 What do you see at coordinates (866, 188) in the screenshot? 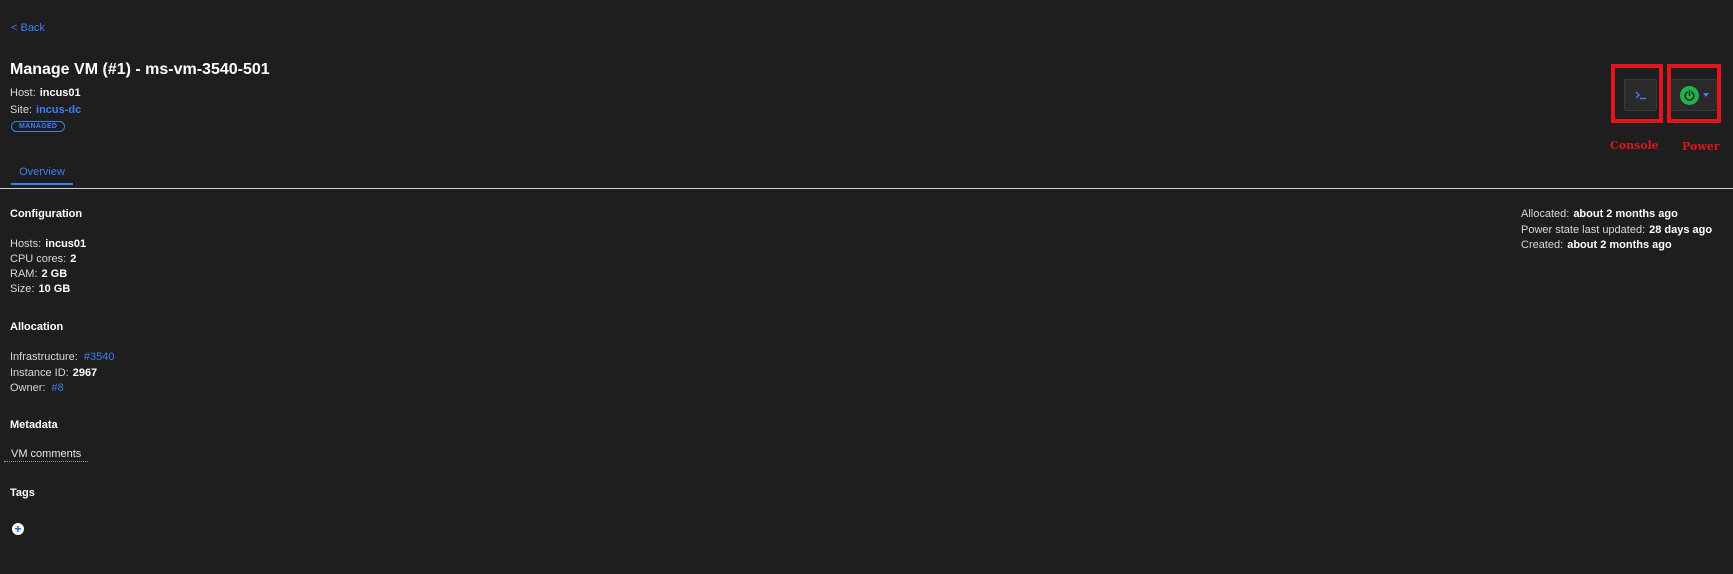
I see `tab-divider` at bounding box center [866, 188].